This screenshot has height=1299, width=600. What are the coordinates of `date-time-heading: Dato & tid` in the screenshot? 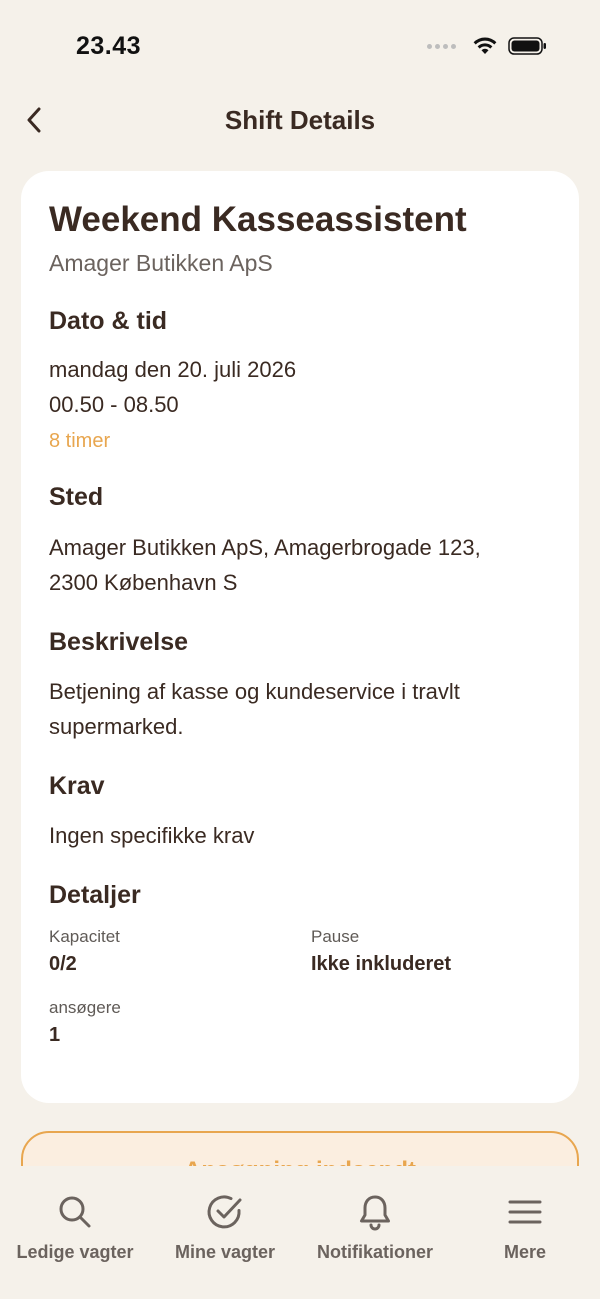 It's located at (108, 321).